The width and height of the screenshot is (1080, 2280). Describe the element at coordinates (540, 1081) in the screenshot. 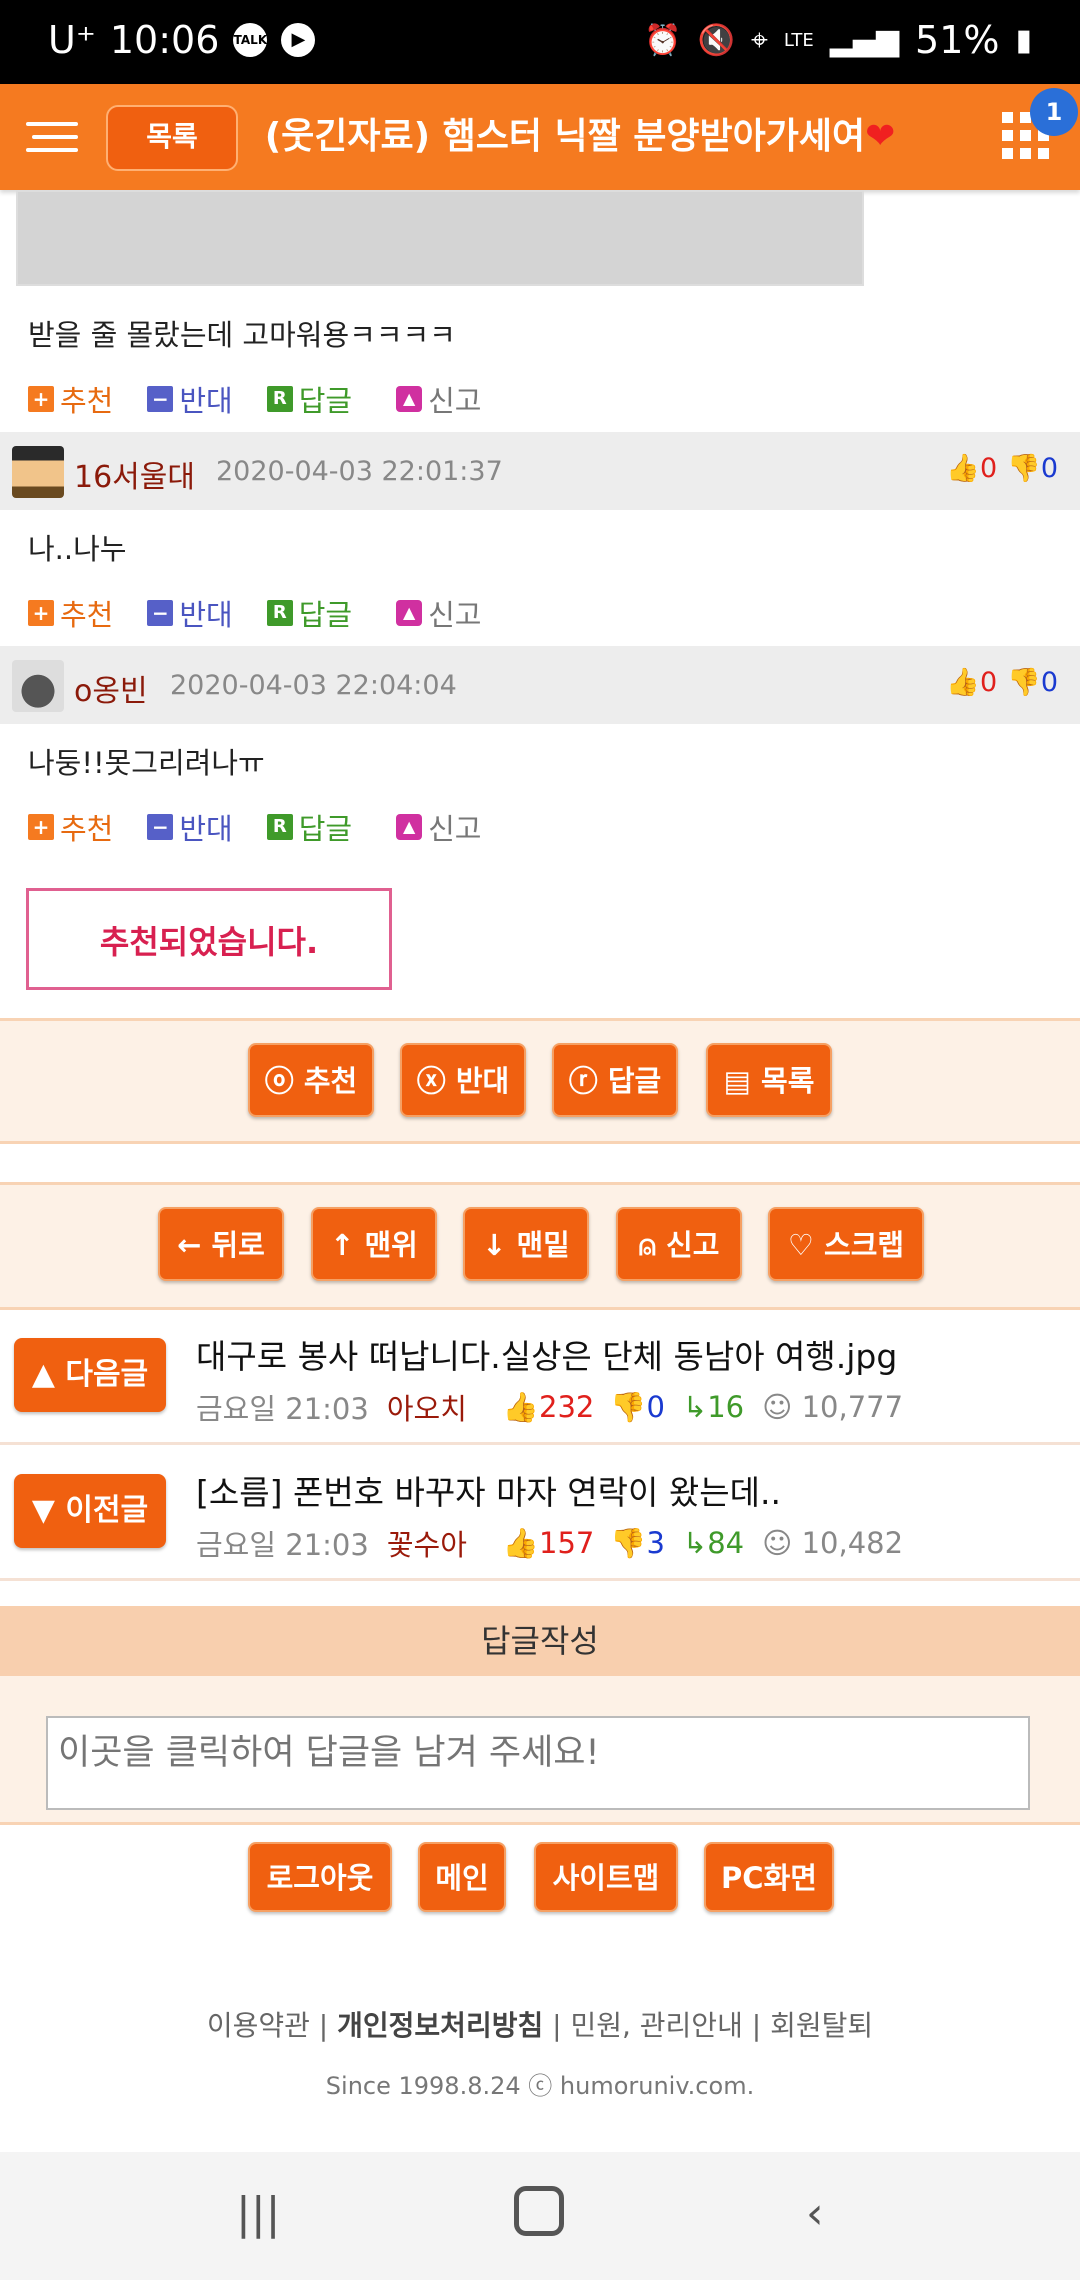

I see `post-action-bar: ⓞ 추천 ⓧ 반대 ⓡ 답글 ▤ 목록` at that location.